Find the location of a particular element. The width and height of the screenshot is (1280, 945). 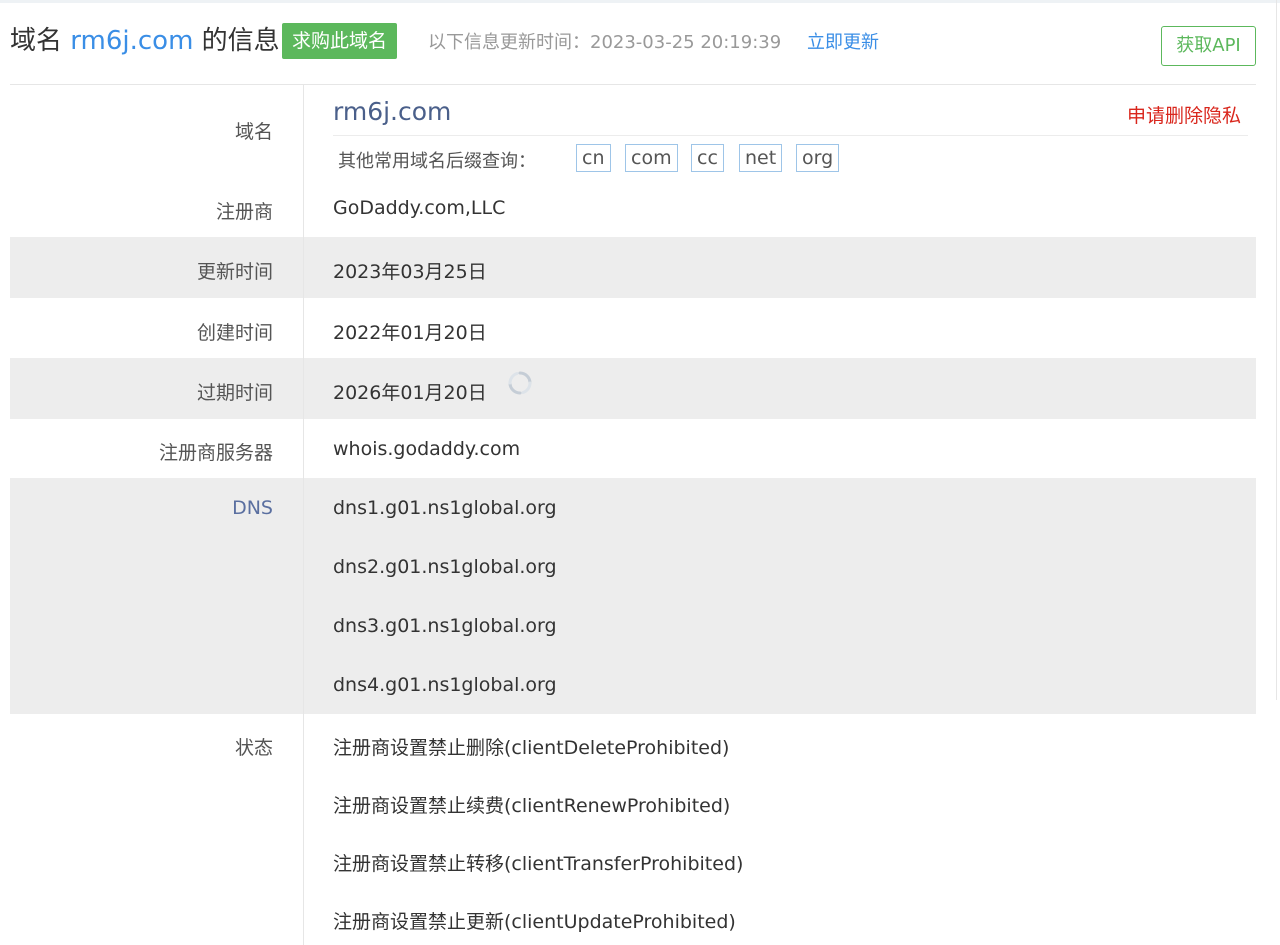

domain-label: 域名 is located at coordinates (253, 132).